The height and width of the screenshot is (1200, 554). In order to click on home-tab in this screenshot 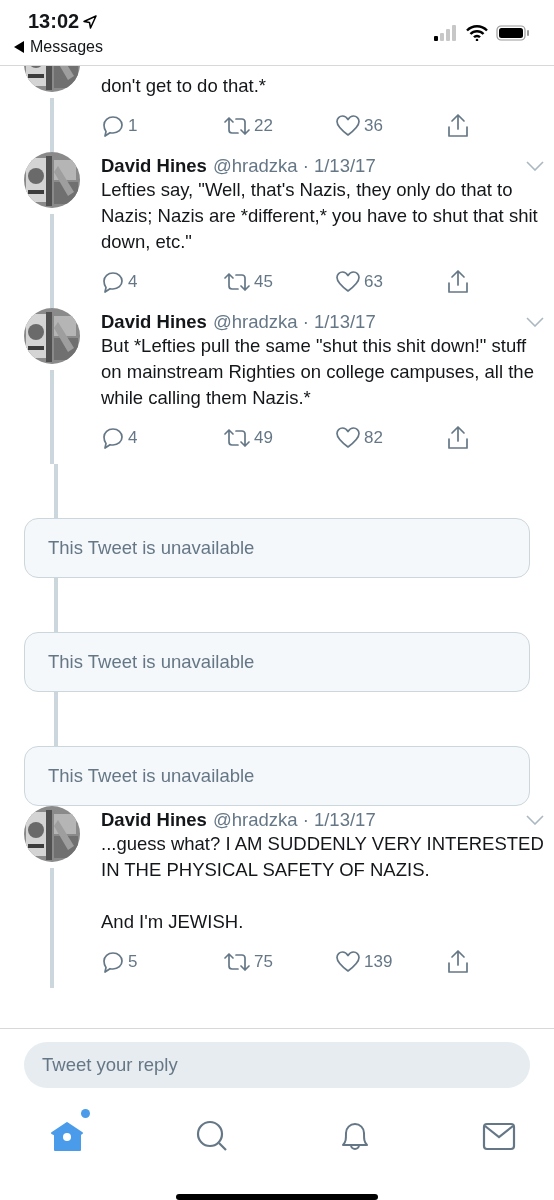, I will do `click(67, 1136)`.